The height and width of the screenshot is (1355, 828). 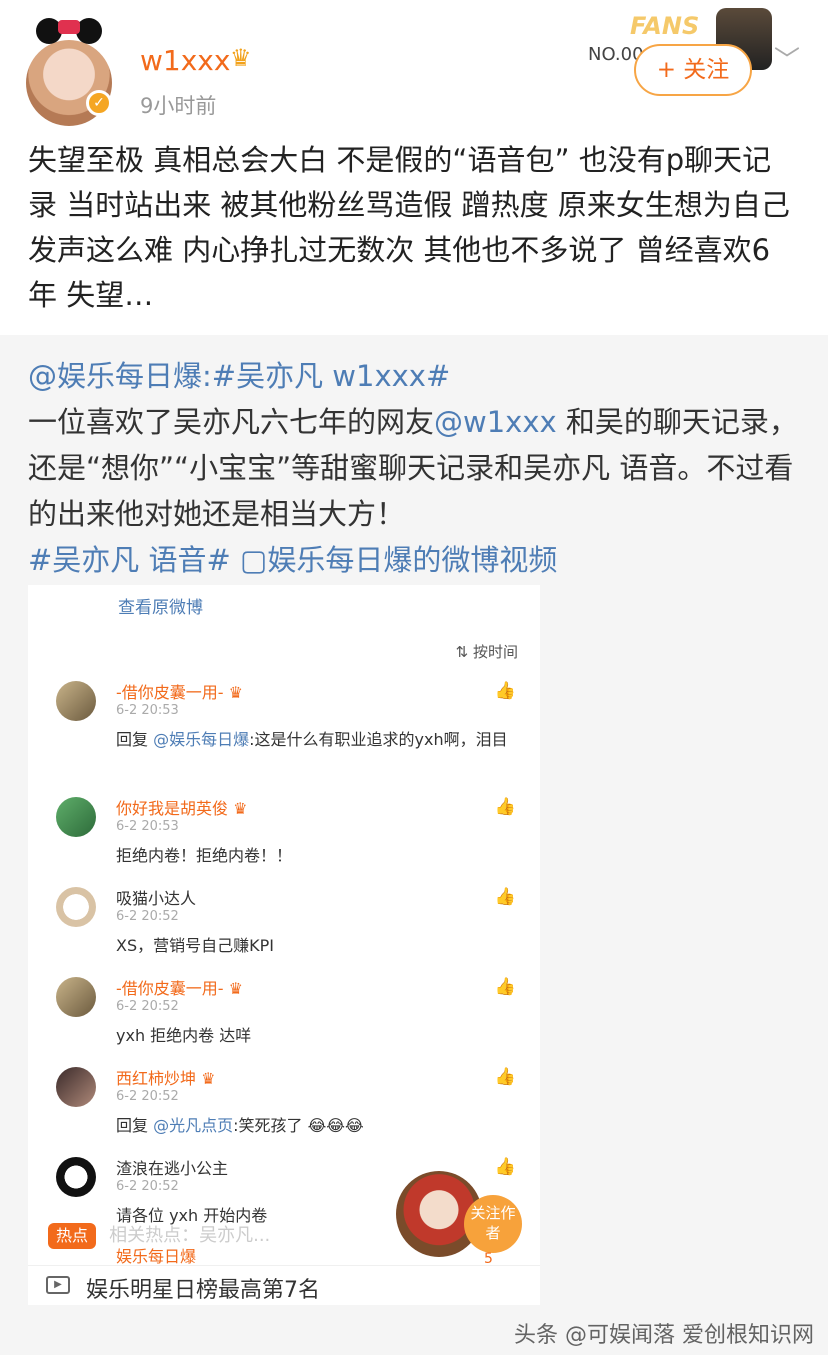 What do you see at coordinates (239, 376) in the screenshot?
I see `repost-source-link: @娱乐每日爆:#吴亦凡 w1xxx#` at bounding box center [239, 376].